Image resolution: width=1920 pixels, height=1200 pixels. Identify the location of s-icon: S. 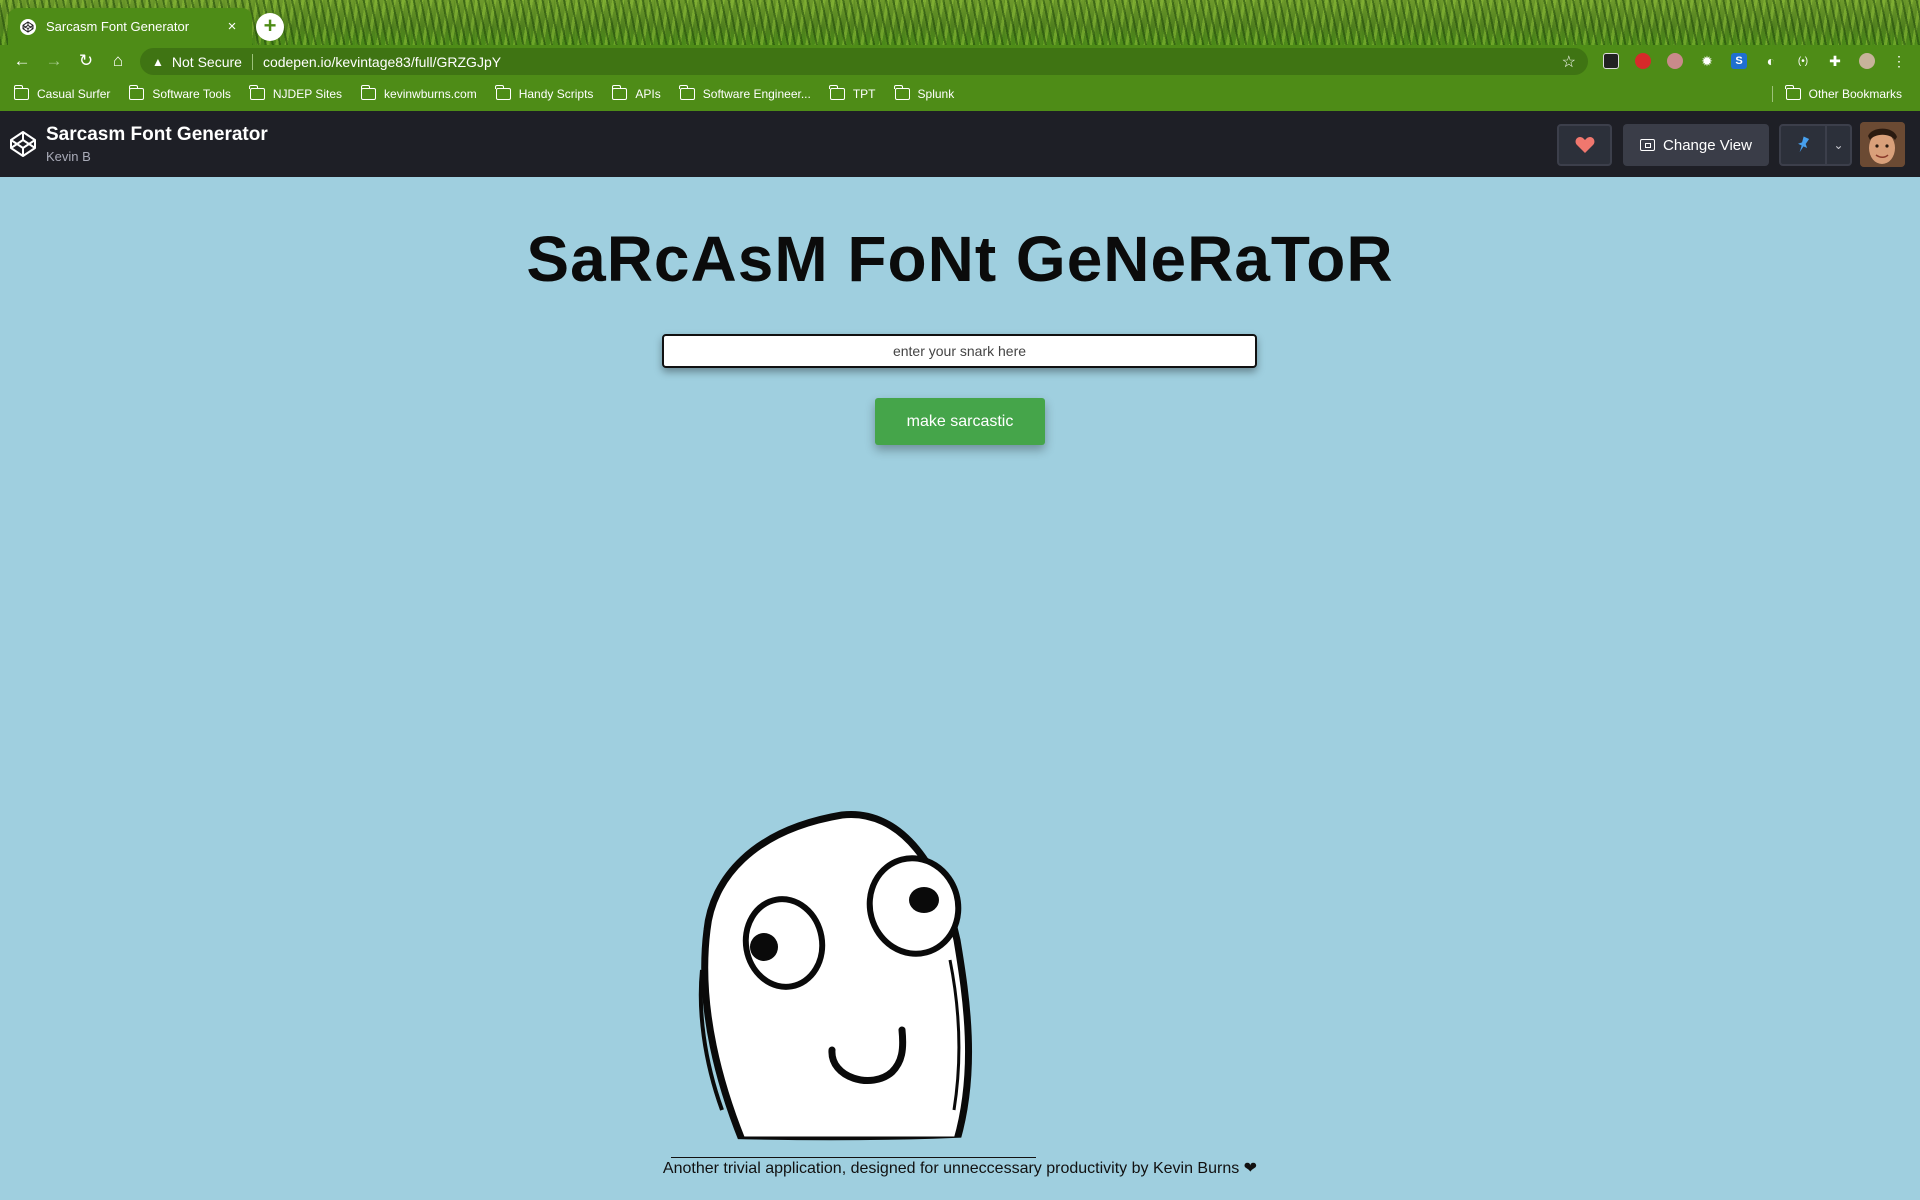
(1739, 61).